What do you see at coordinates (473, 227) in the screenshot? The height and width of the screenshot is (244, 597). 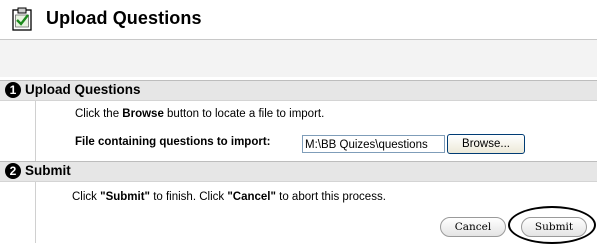 I see `cancel-button: Cancel` at bounding box center [473, 227].